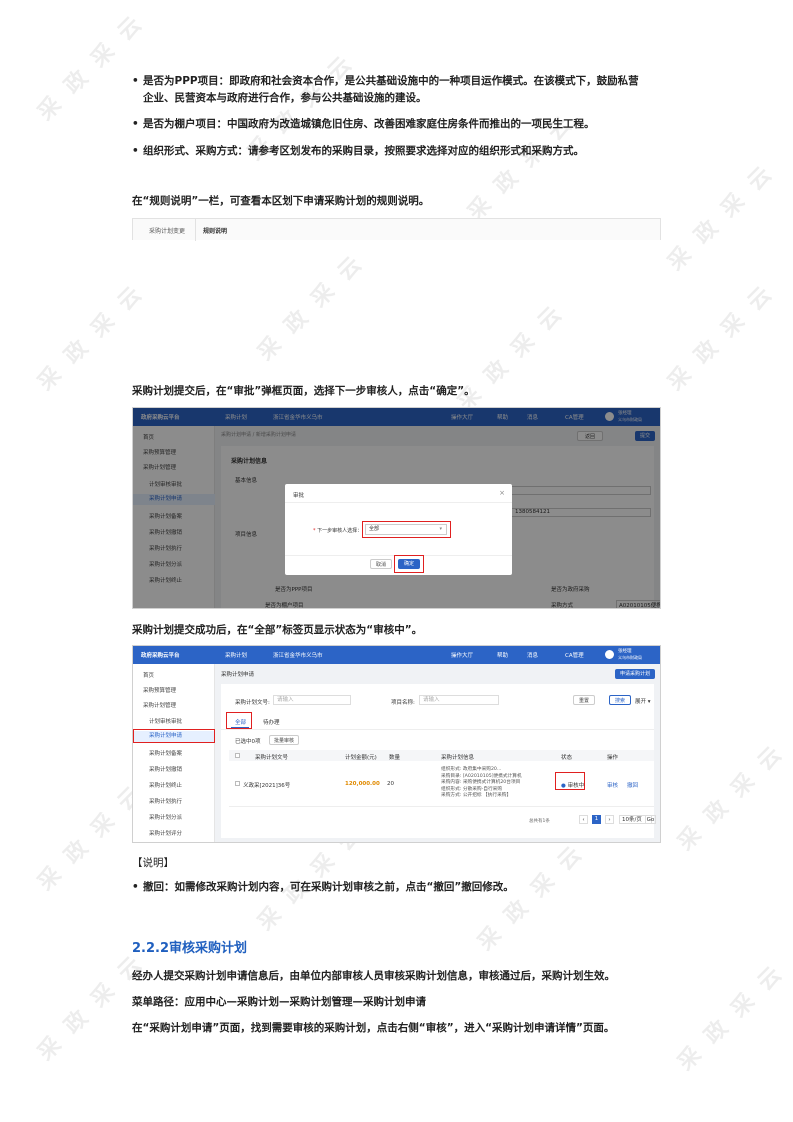 The image size is (793, 1122). I want to click on sidebar-item: 采购预算管理, so click(159, 690).